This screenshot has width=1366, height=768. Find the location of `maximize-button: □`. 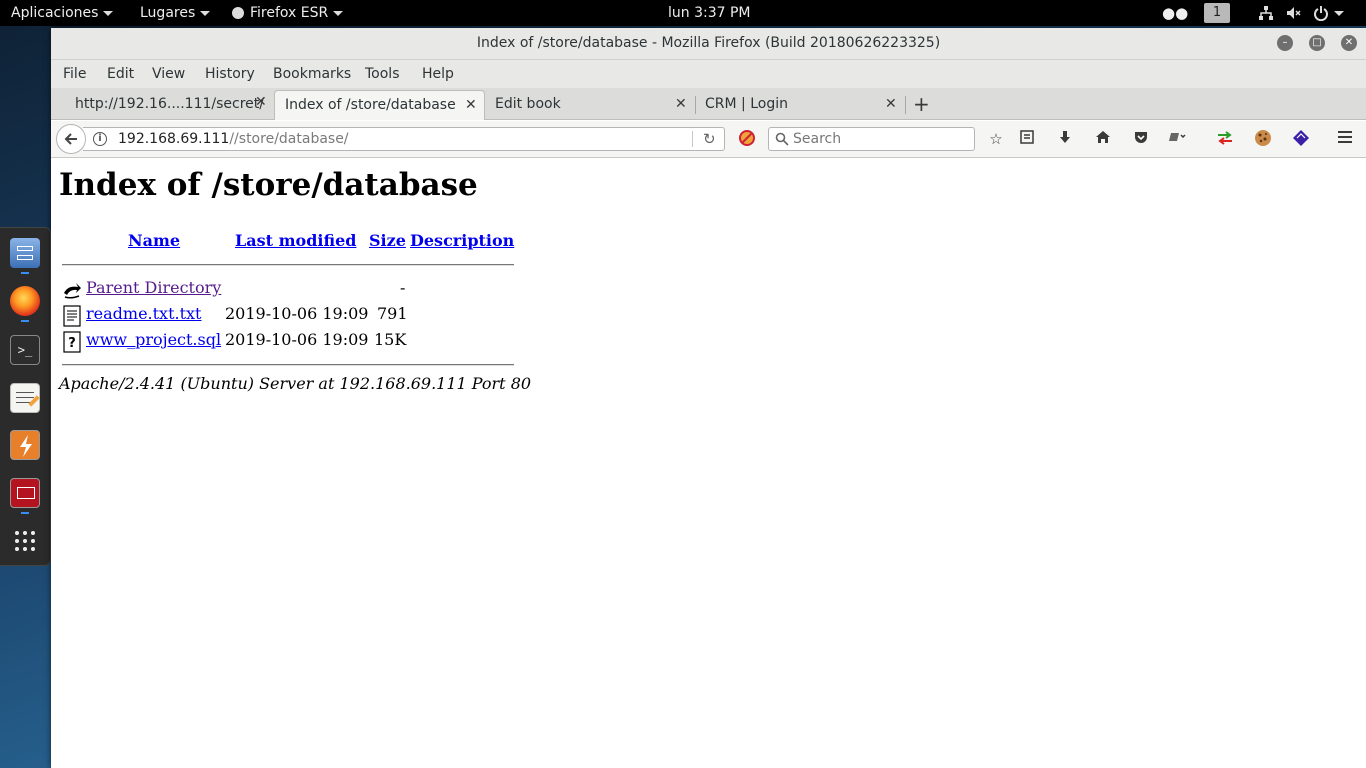

maximize-button: □ is located at coordinates (1317, 43).